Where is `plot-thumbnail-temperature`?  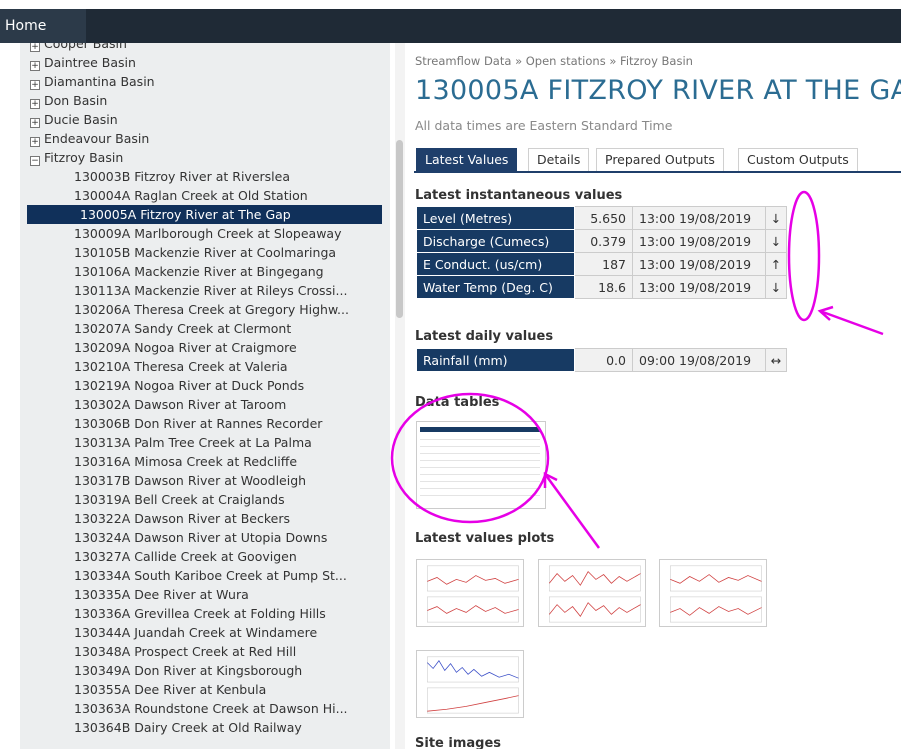 plot-thumbnail-temperature is located at coordinates (470, 684).